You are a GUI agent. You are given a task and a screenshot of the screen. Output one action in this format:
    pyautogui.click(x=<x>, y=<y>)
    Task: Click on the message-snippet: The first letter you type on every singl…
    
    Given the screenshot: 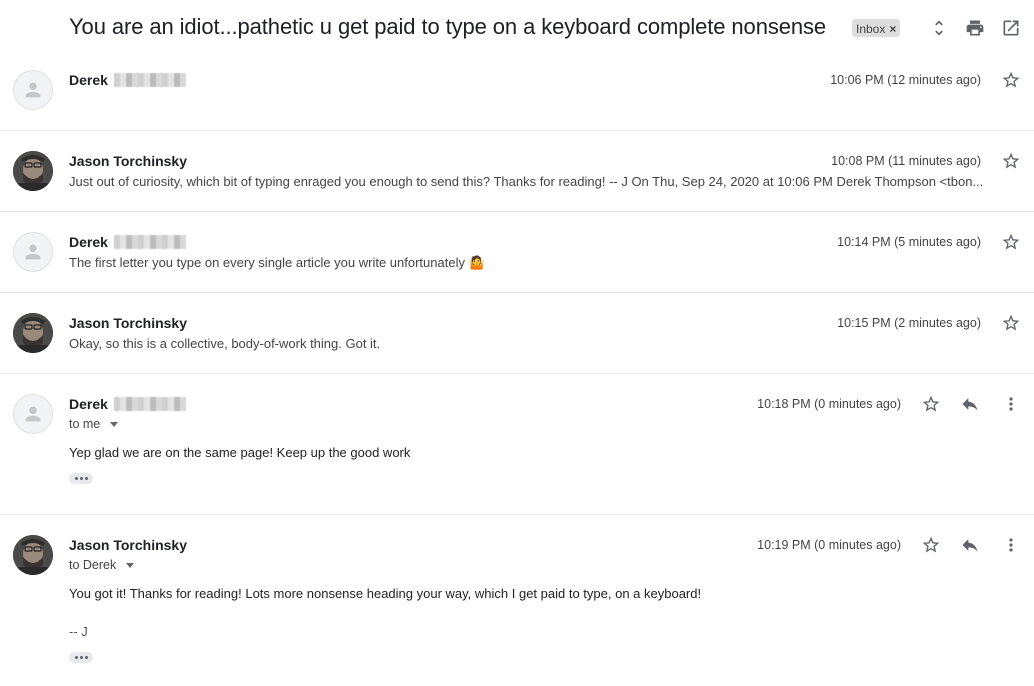 What is the action you would take?
    pyautogui.click(x=277, y=262)
    